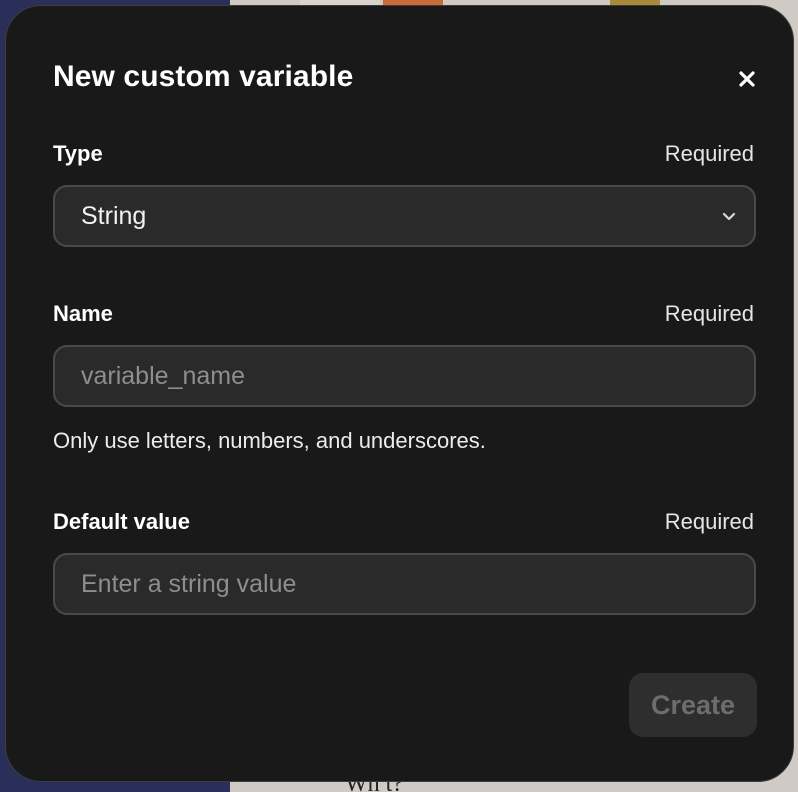 The image size is (798, 792). Describe the element at coordinates (417, 584) in the screenshot. I see `default-value-input` at that location.